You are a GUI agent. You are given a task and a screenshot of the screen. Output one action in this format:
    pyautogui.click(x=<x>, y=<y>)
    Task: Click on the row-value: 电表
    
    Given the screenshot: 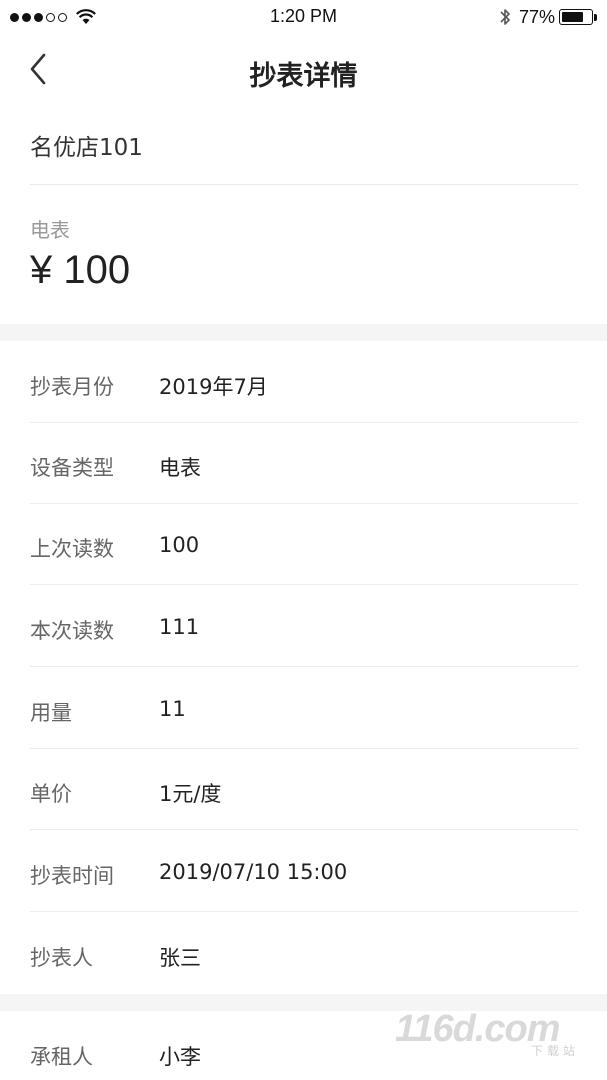 What is the action you would take?
    pyautogui.click(x=180, y=468)
    